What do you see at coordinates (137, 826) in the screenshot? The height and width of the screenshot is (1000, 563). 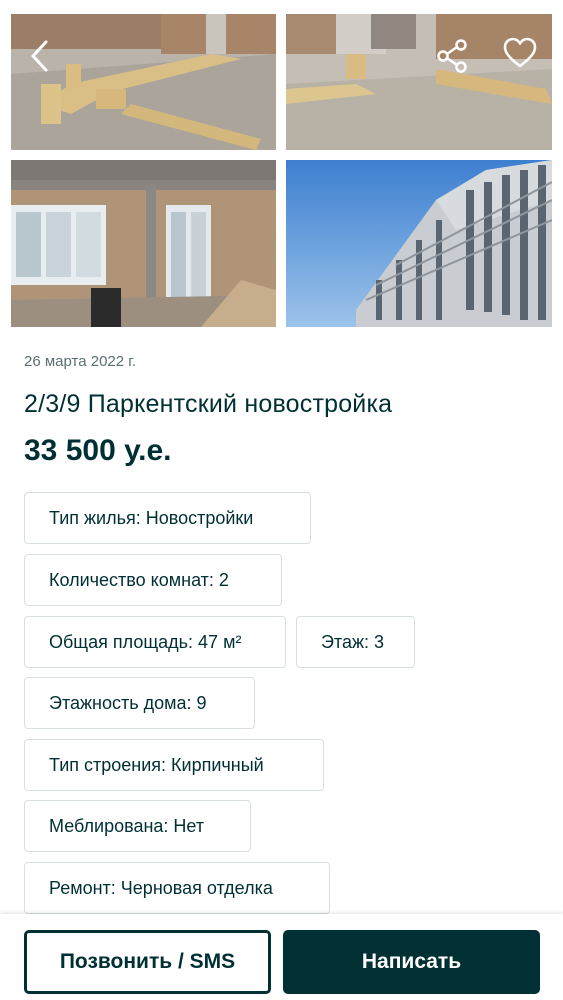 I see `param-furnished: Меблирована: Нет` at bounding box center [137, 826].